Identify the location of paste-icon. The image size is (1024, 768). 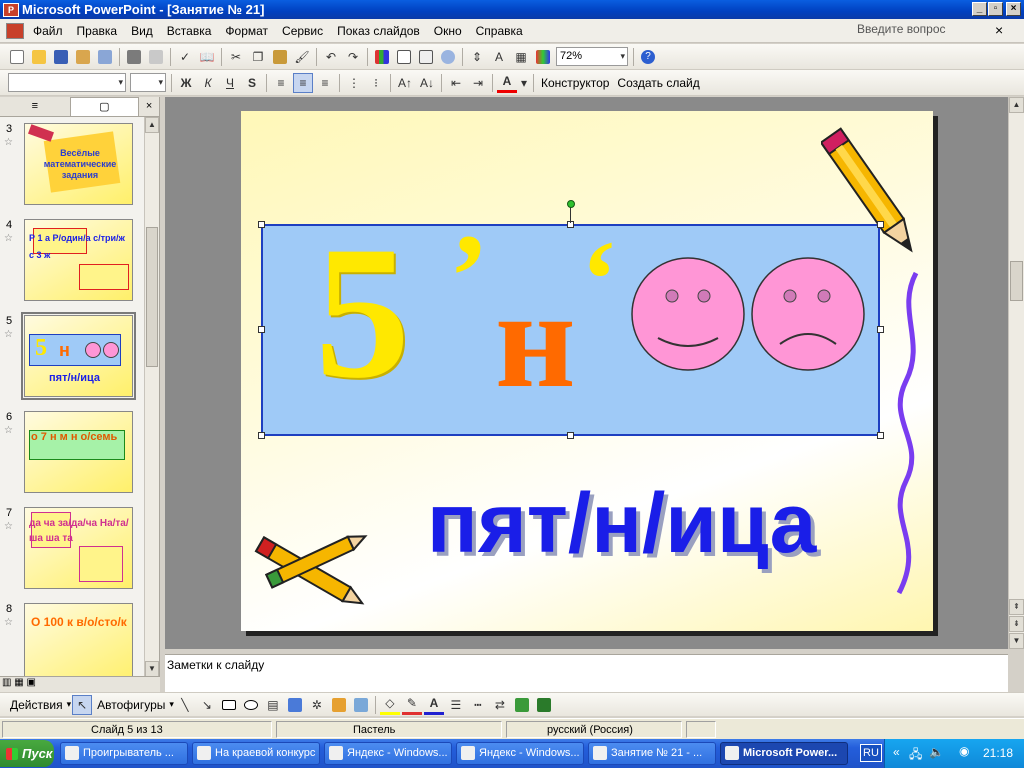
(280, 57).